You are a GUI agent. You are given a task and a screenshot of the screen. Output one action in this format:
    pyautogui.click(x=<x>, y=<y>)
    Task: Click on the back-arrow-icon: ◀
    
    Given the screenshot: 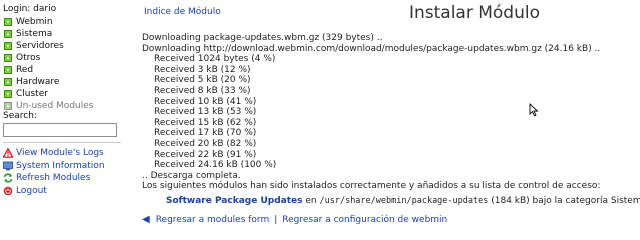 What is the action you would take?
    pyautogui.click(x=146, y=219)
    